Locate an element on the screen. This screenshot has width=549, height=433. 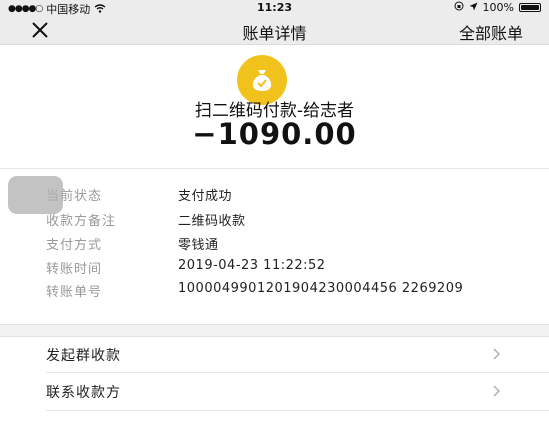
battery-percent: 100% is located at coordinates (498, 7).